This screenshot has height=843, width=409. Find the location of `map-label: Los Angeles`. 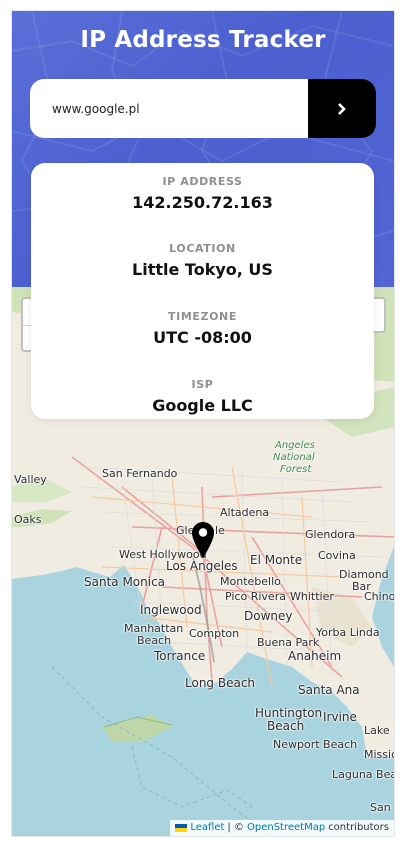

map-label: Los Angeles is located at coordinates (202, 566).